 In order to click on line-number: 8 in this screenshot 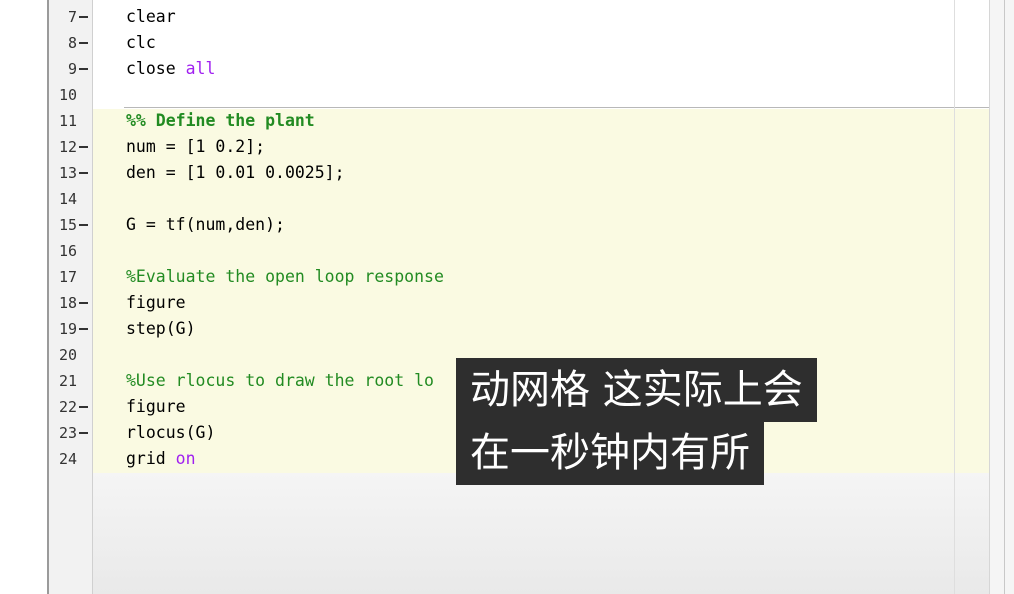, I will do `click(72, 43)`.